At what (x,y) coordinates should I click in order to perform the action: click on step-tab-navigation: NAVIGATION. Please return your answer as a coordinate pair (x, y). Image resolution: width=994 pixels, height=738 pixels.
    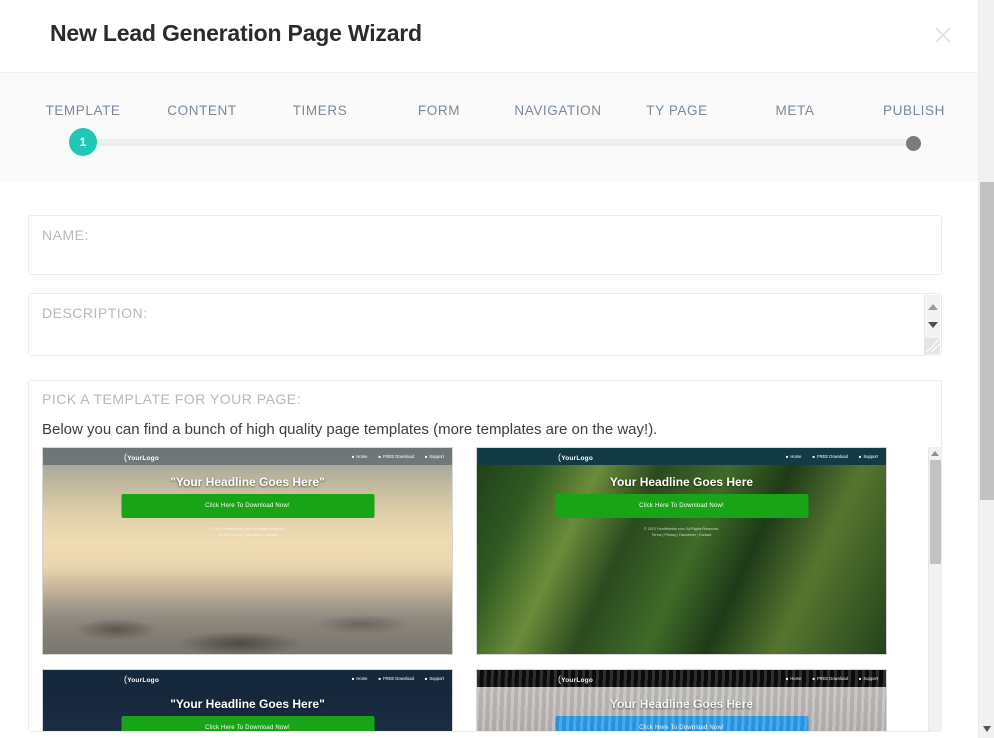
    Looking at the image, I should click on (557, 110).